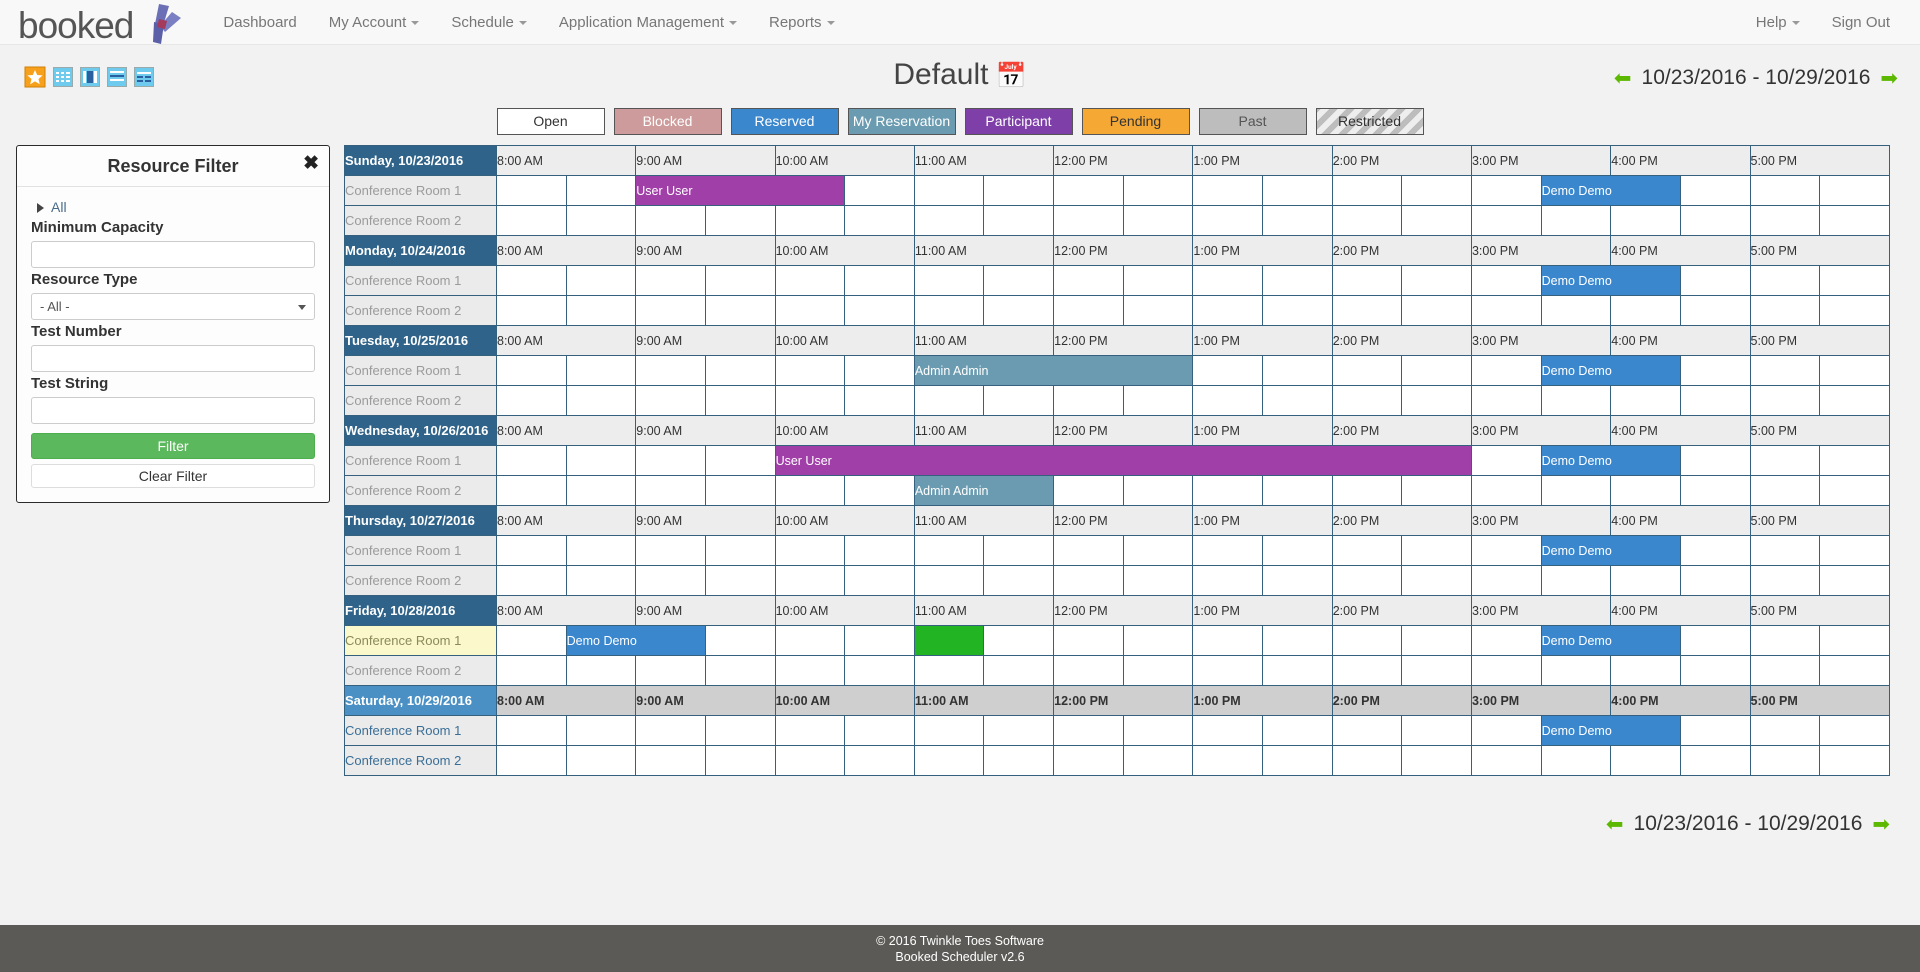  What do you see at coordinates (176, 207) in the screenshot?
I see `resource-tree-all-toggle: All` at bounding box center [176, 207].